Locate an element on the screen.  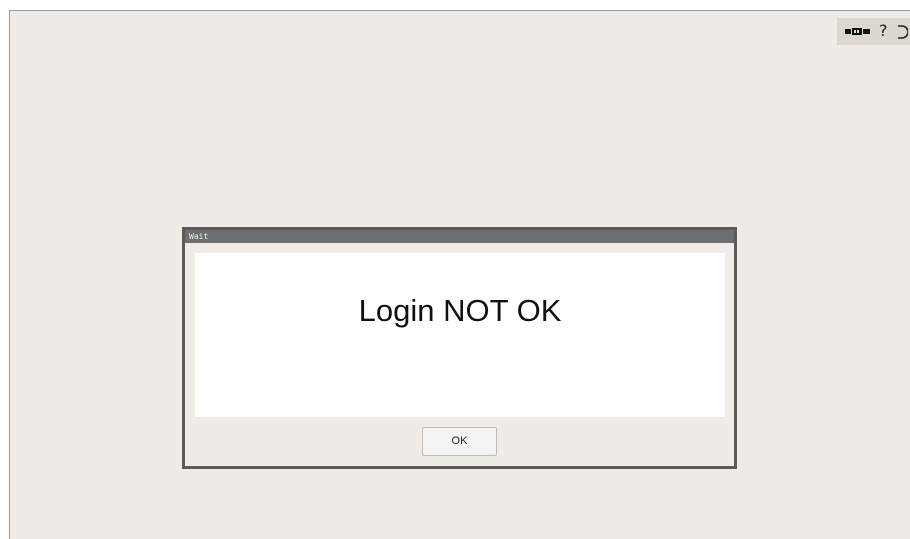
power-icon is located at coordinates (902, 32).